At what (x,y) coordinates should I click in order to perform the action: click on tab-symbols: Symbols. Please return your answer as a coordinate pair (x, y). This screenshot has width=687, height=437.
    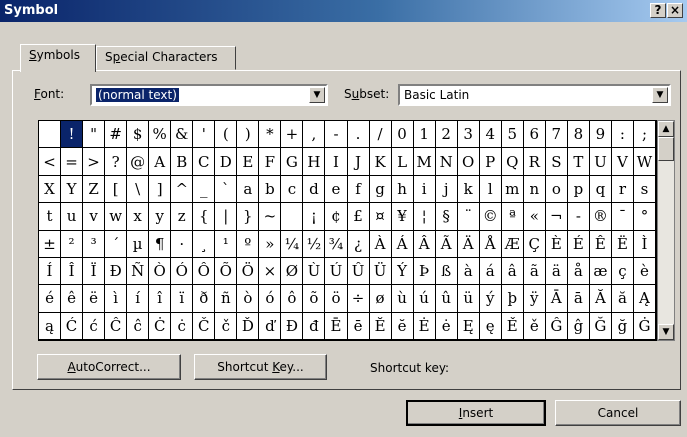
    Looking at the image, I should click on (58, 58).